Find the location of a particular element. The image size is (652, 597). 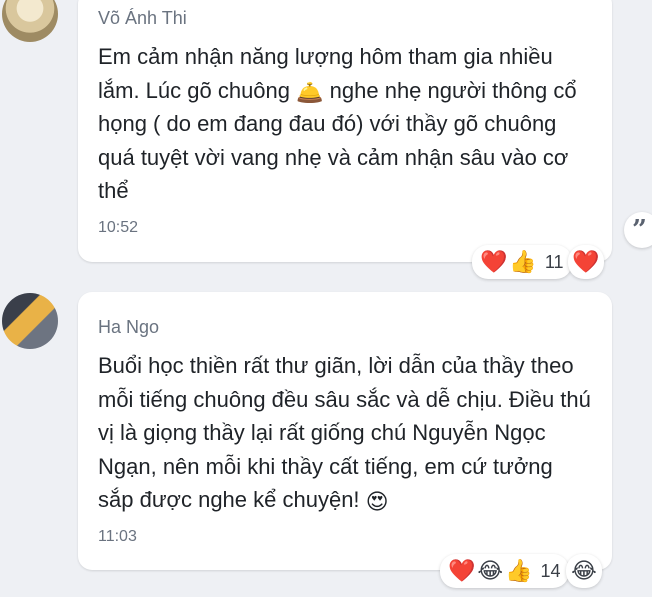

message-author: Ha Ngo is located at coordinates (128, 327).